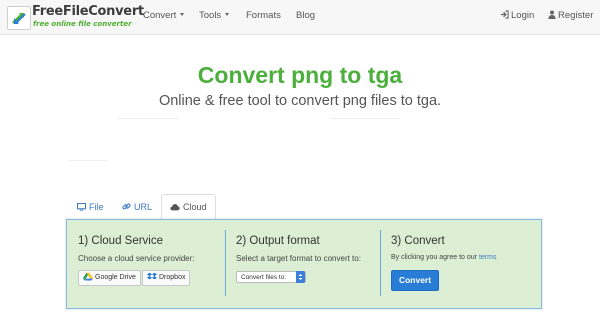 Image resolution: width=600 pixels, height=318 pixels. I want to click on output-format-instructions: Select a target format to convert to:, so click(298, 258).